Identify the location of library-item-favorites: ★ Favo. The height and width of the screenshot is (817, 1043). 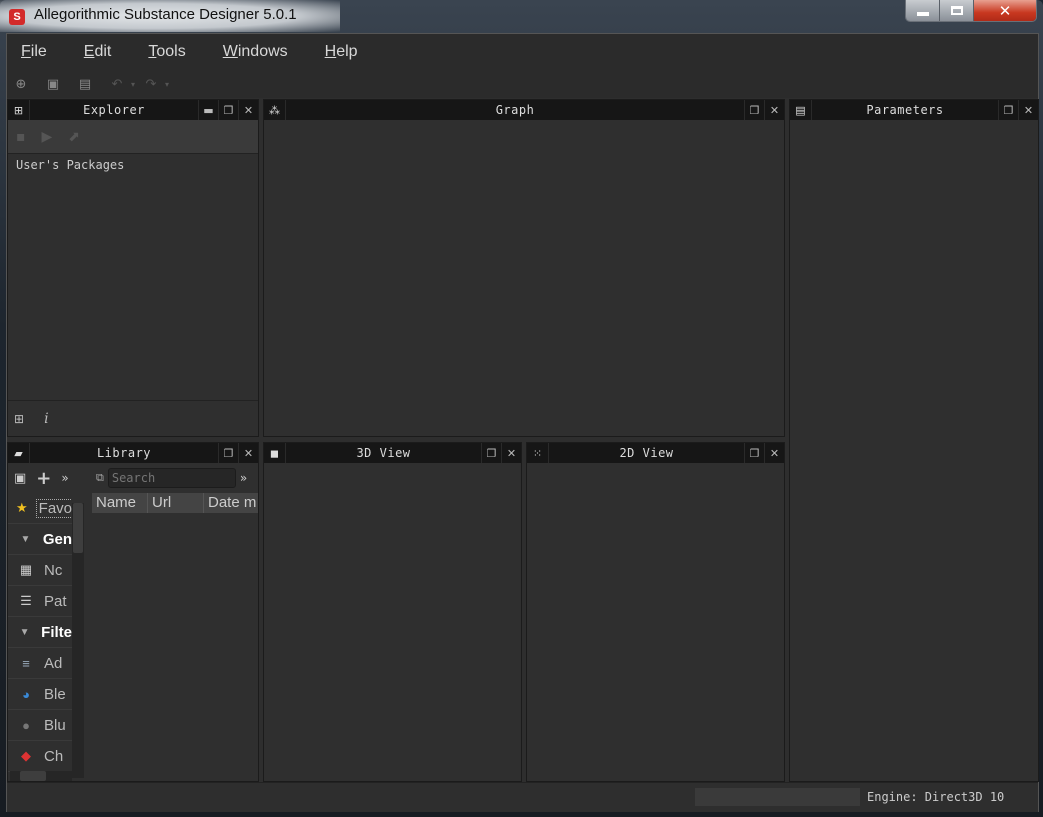
(40, 508).